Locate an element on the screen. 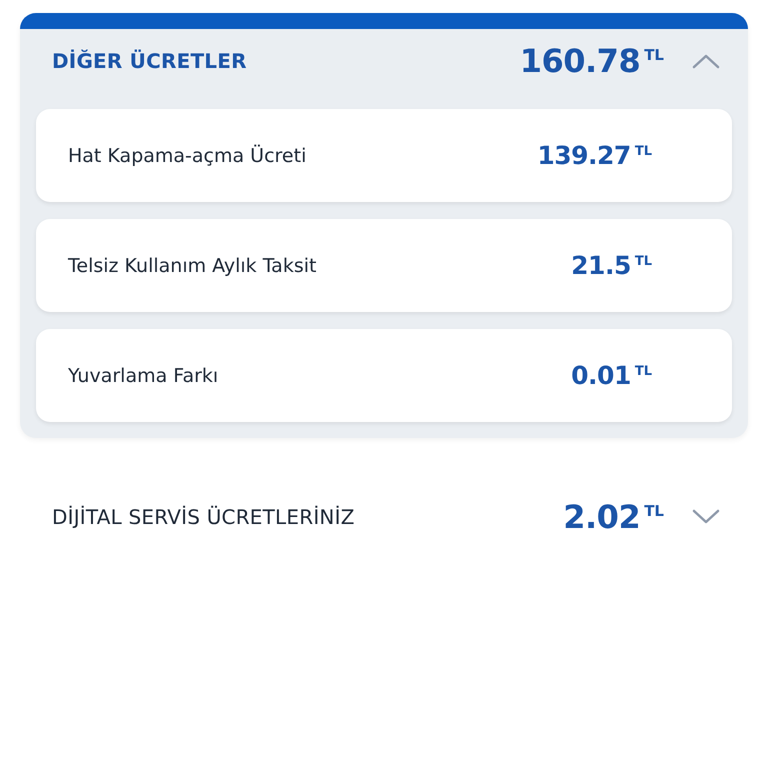  fee-amount: 139.27 is located at coordinates (584, 155).